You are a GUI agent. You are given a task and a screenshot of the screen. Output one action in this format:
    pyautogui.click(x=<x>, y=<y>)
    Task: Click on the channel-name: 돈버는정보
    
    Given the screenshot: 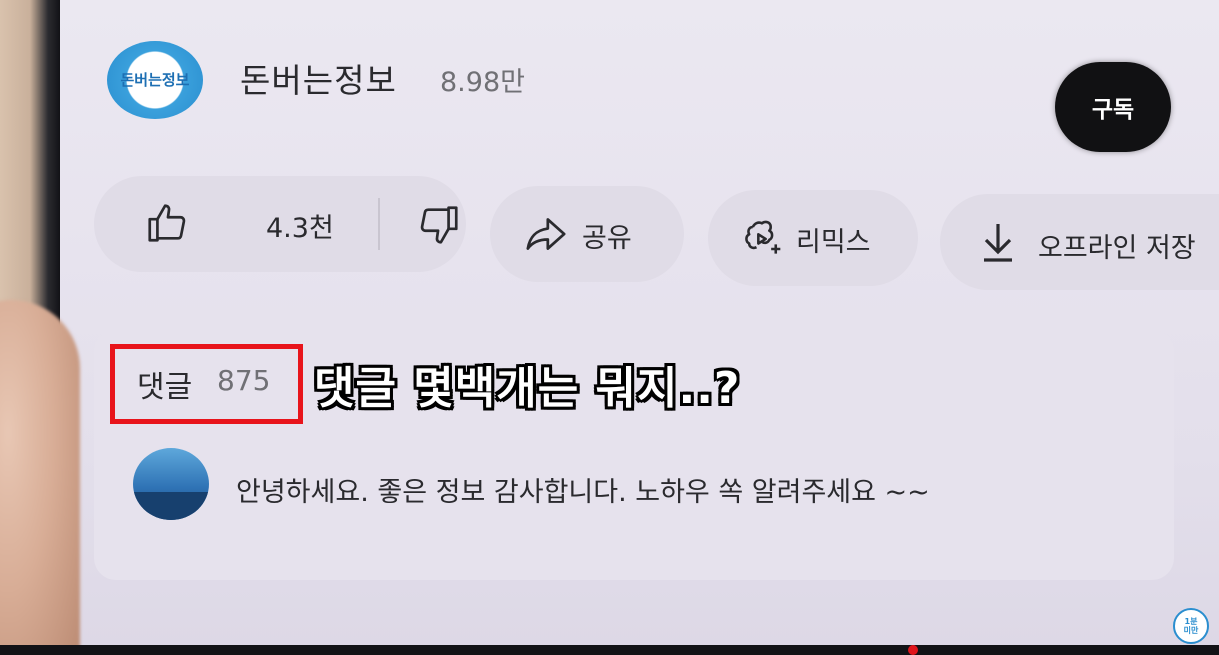 What is the action you would take?
    pyautogui.click(x=318, y=78)
    